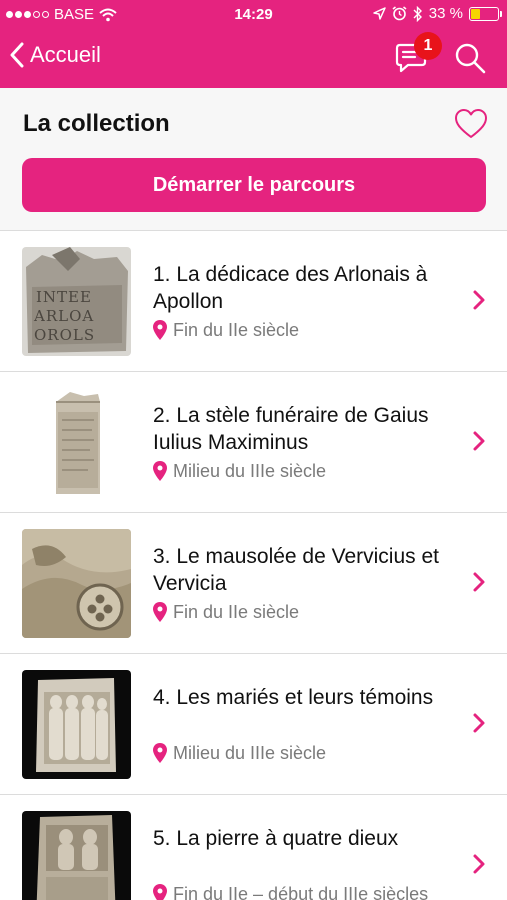 Image resolution: width=507 pixels, height=900 pixels. What do you see at coordinates (254, 185) in the screenshot?
I see `start-tour-button: Démarrer le parcours` at bounding box center [254, 185].